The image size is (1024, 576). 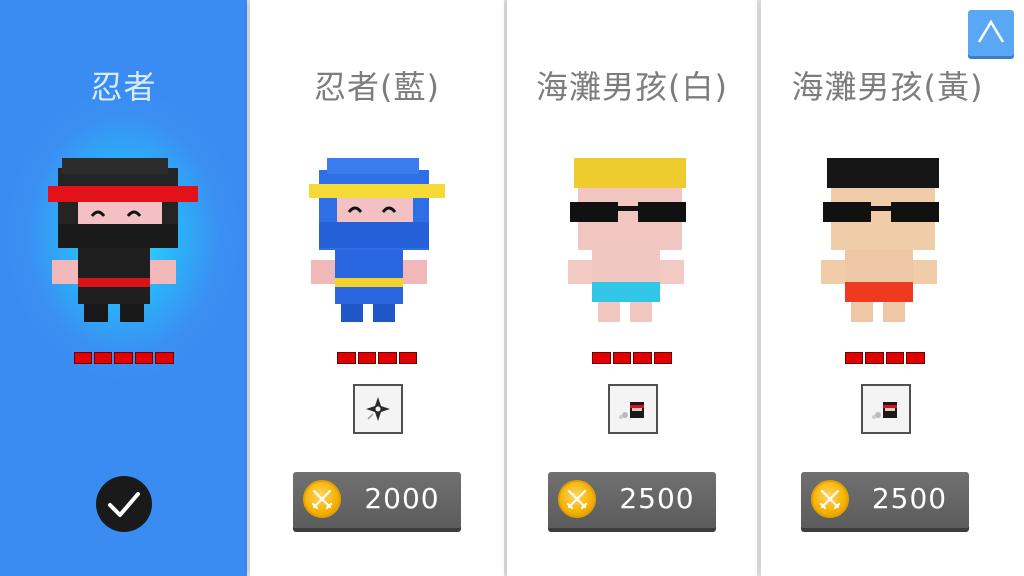 I want to click on character-name: 忍者(藍), so click(x=377, y=87).